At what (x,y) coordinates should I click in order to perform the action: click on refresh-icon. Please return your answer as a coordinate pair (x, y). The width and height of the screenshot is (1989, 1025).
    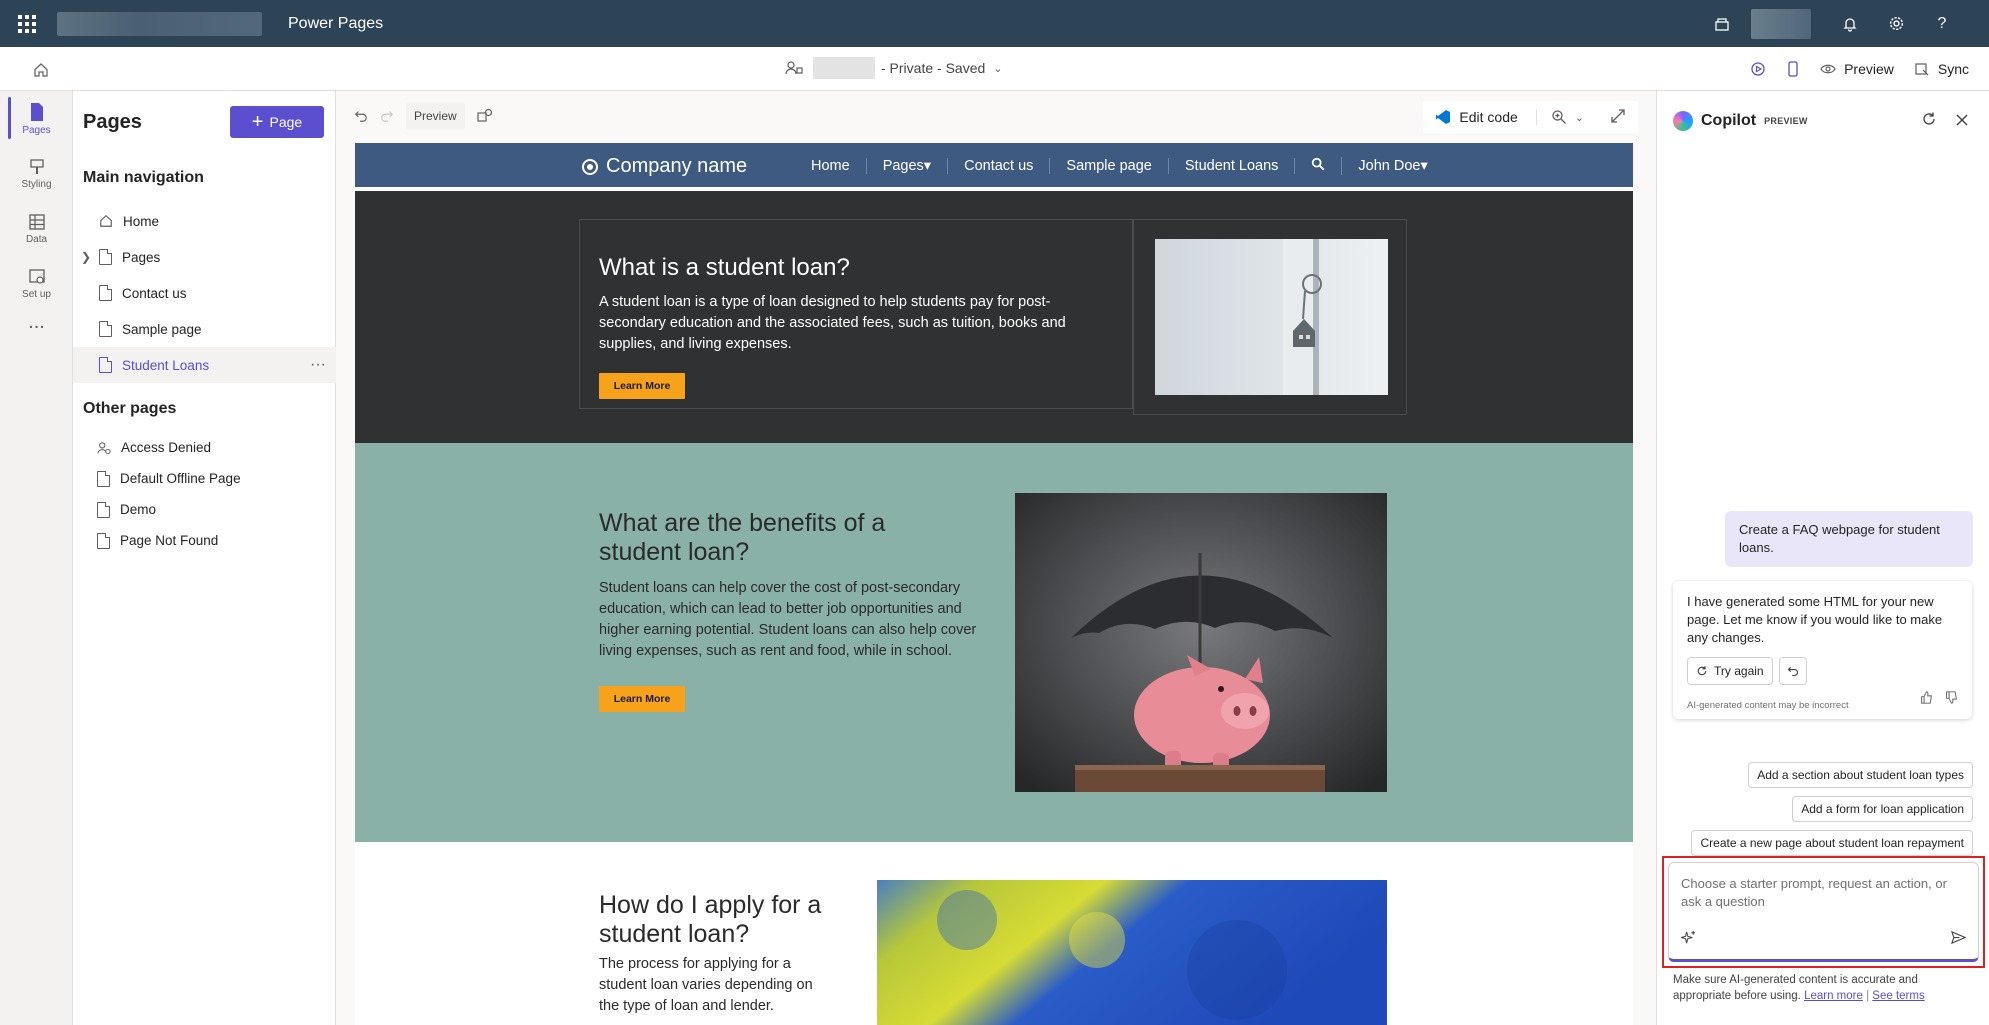
    Looking at the image, I should click on (1929, 121).